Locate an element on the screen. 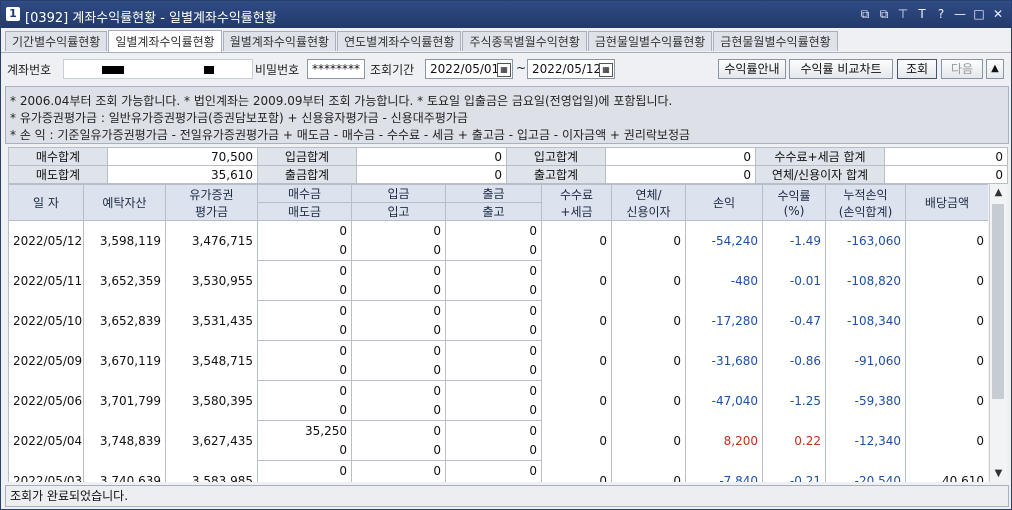 This screenshot has height=510, width=1012. cell-securities-eval: 3,583,985 is located at coordinates (211, 471).